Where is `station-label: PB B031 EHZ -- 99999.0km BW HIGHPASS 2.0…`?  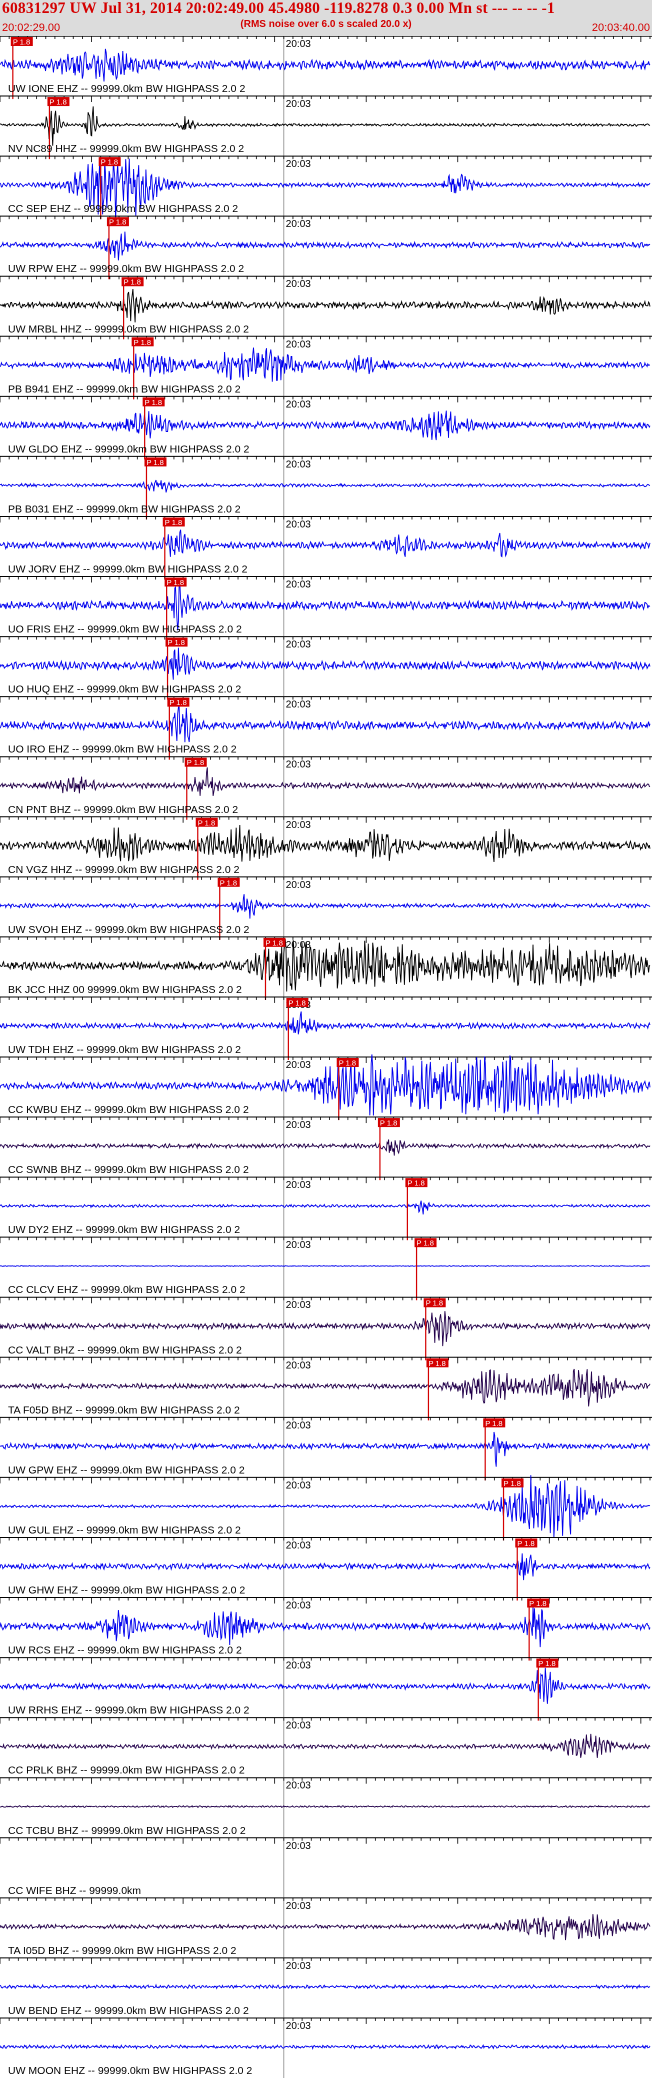 station-label: PB B031 EHZ -- 99999.0km BW HIGHPASS 2.0… is located at coordinates (124, 509).